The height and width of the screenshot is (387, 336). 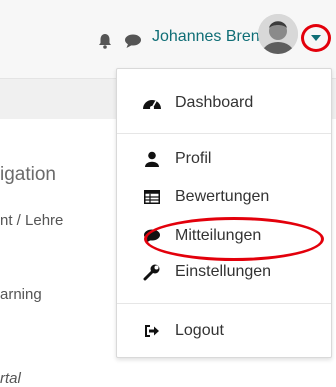 What do you see at coordinates (105, 41) in the screenshot?
I see `bell-icon` at bounding box center [105, 41].